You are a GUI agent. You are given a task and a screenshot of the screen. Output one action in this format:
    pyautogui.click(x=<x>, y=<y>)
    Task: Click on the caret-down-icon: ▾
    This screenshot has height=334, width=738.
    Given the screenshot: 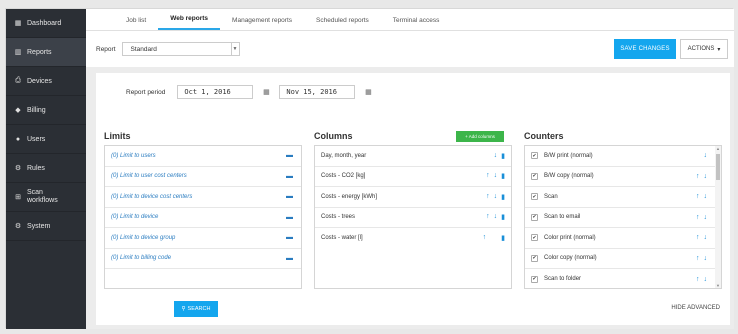 What is the action you would take?
    pyautogui.click(x=719, y=49)
    